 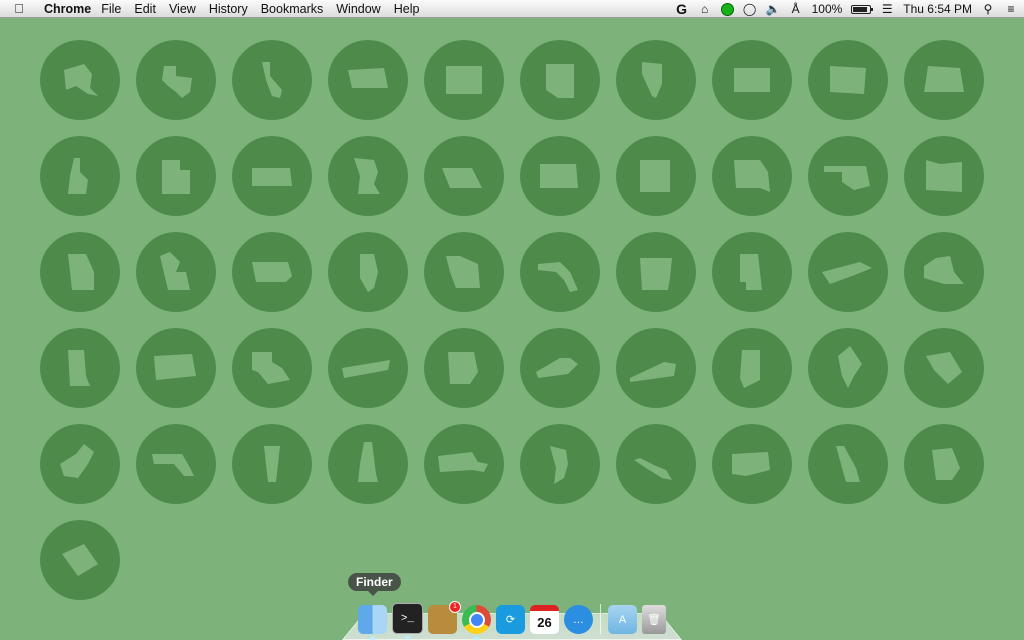 I want to click on terminal-icon: >_, so click(x=407, y=621).